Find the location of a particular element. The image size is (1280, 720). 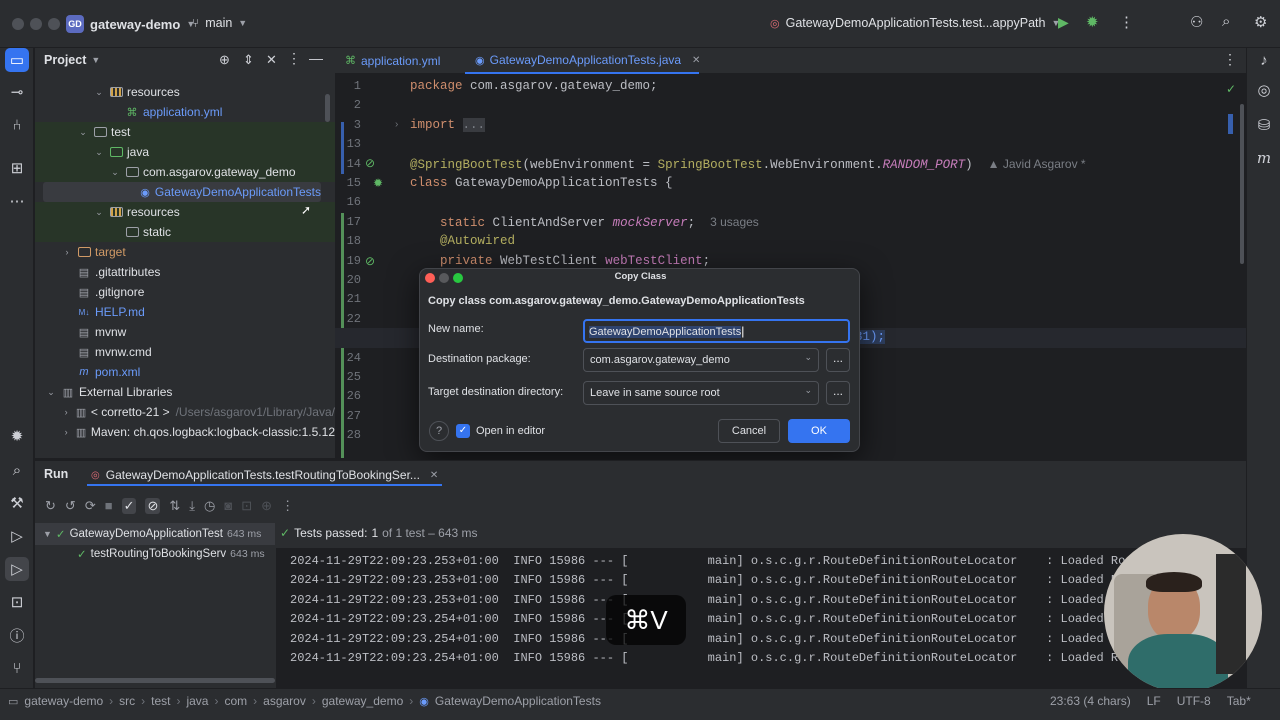

notifications-icon: ♪ is located at coordinates (1264, 60).